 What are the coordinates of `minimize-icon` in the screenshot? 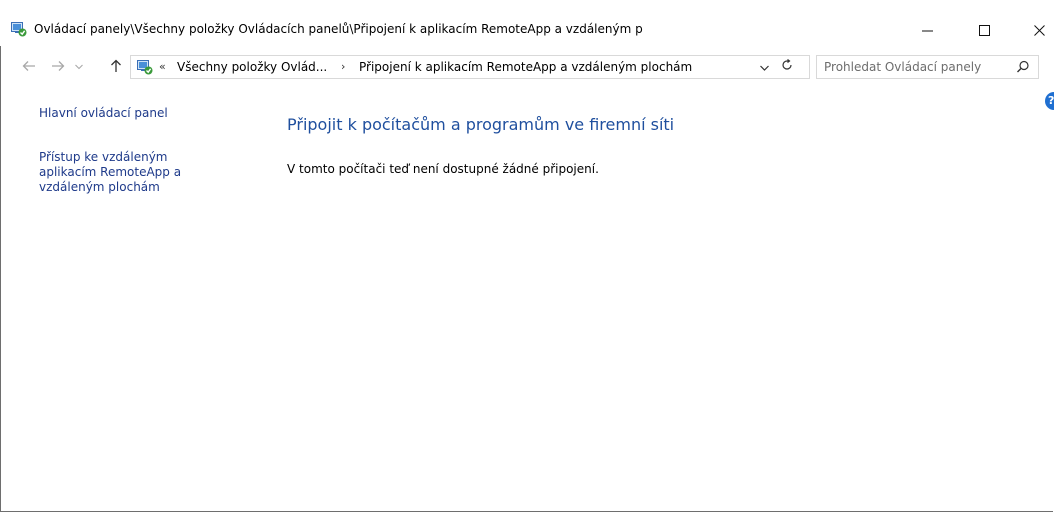 It's located at (927, 30).